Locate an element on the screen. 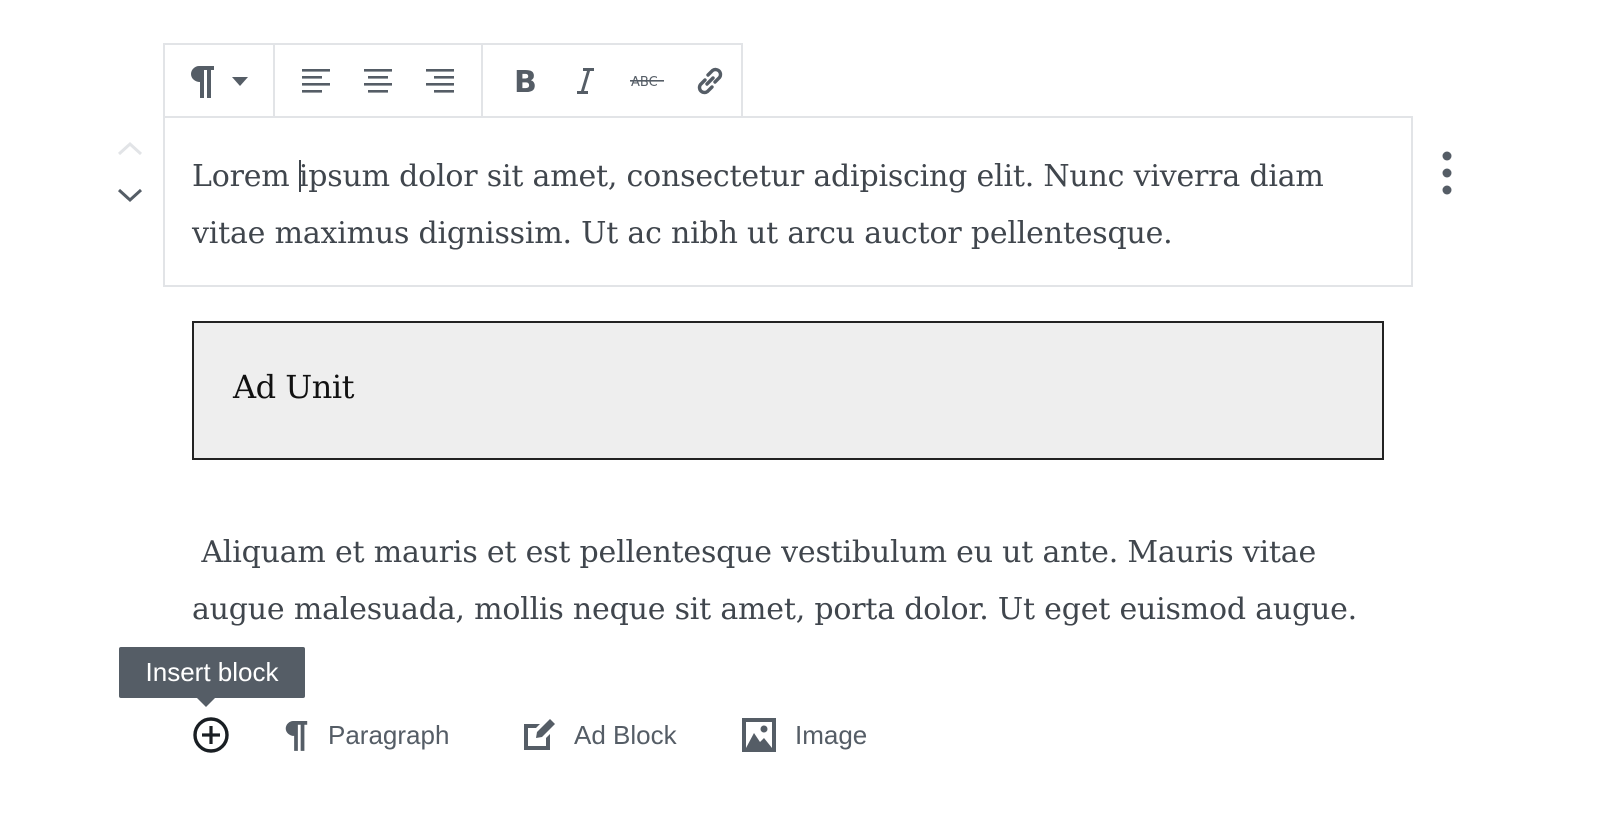 This screenshot has height=822, width=1600. italic-button is located at coordinates (586, 81).